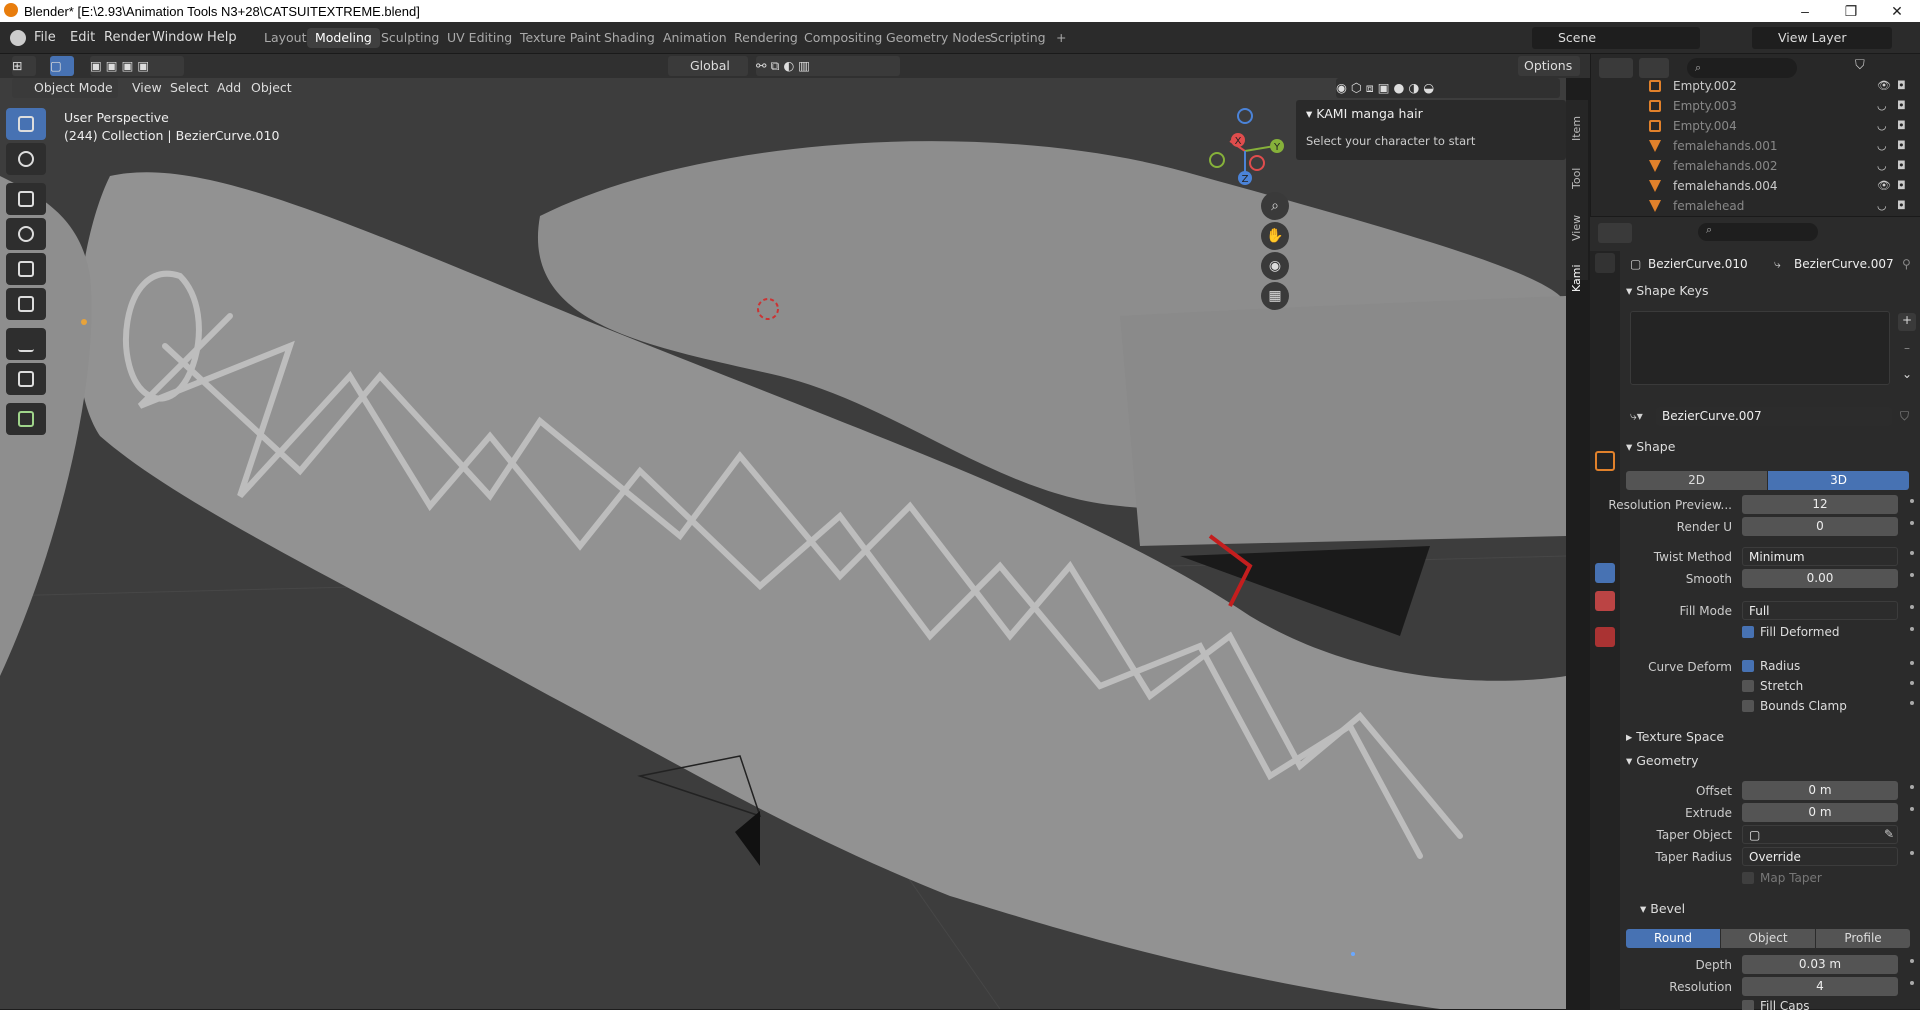  Describe the element at coordinates (1863, 938) in the screenshot. I see `bevel-profile-button: Profile` at that location.